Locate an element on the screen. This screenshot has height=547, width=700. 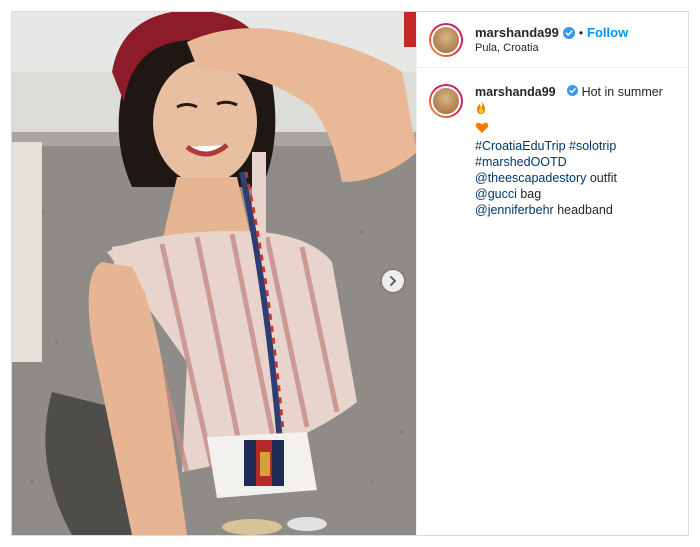
chevron-right-icon is located at coordinates (393, 281).